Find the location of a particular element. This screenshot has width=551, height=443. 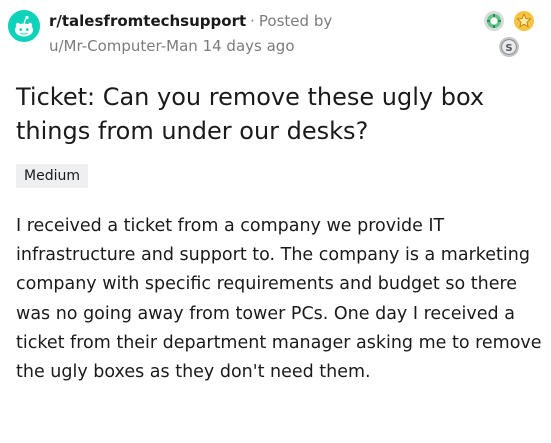

svg-text: S is located at coordinates (508, 48).